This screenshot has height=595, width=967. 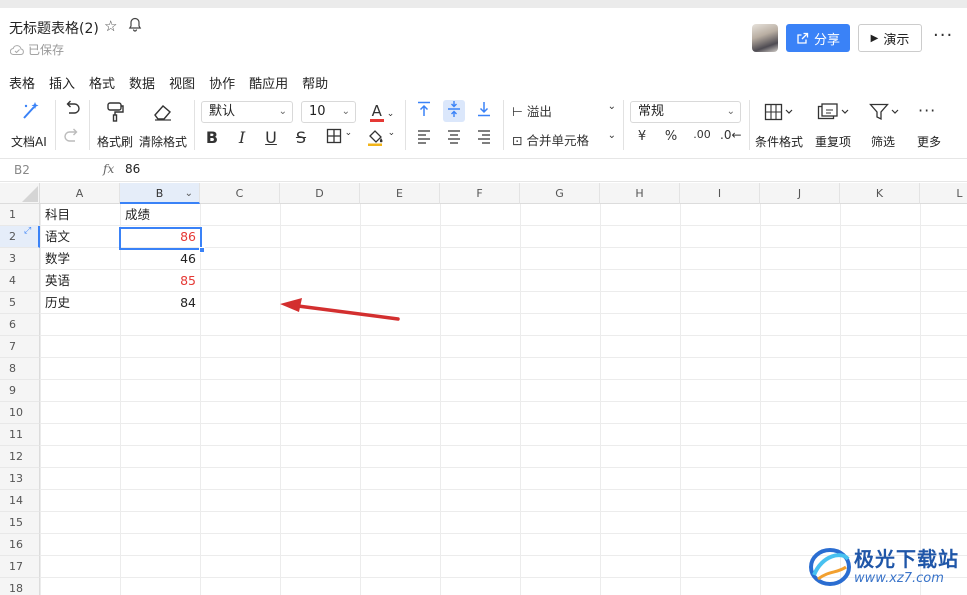 What do you see at coordinates (943, 193) in the screenshot?
I see `column-header-L: L` at bounding box center [943, 193].